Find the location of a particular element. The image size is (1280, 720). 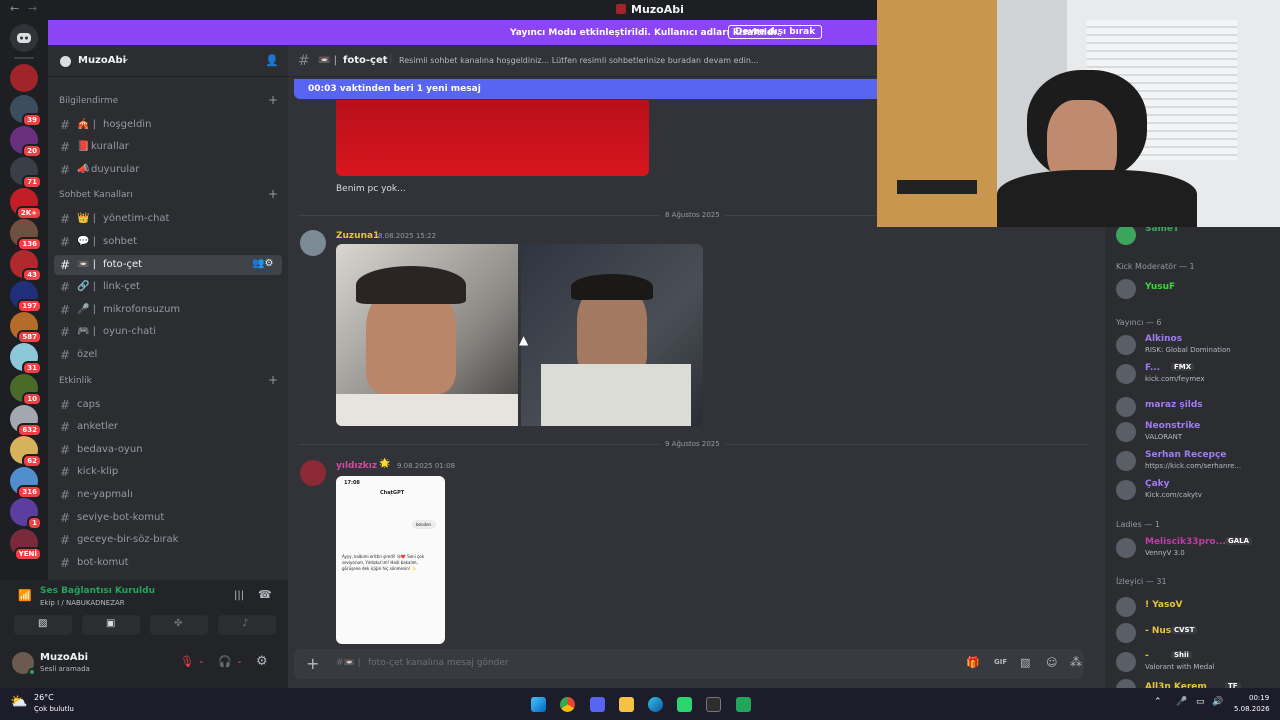

member-item: - Nusrex CVST is located at coordinates (1192, 632).